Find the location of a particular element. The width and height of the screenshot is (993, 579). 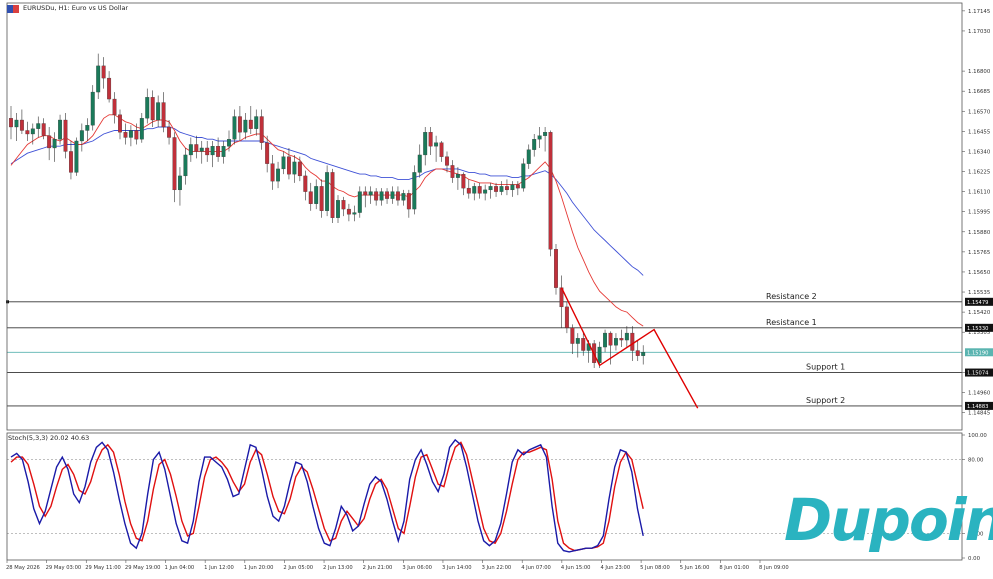

price-tick-label: 1.15650 is located at coordinates (979, 273).